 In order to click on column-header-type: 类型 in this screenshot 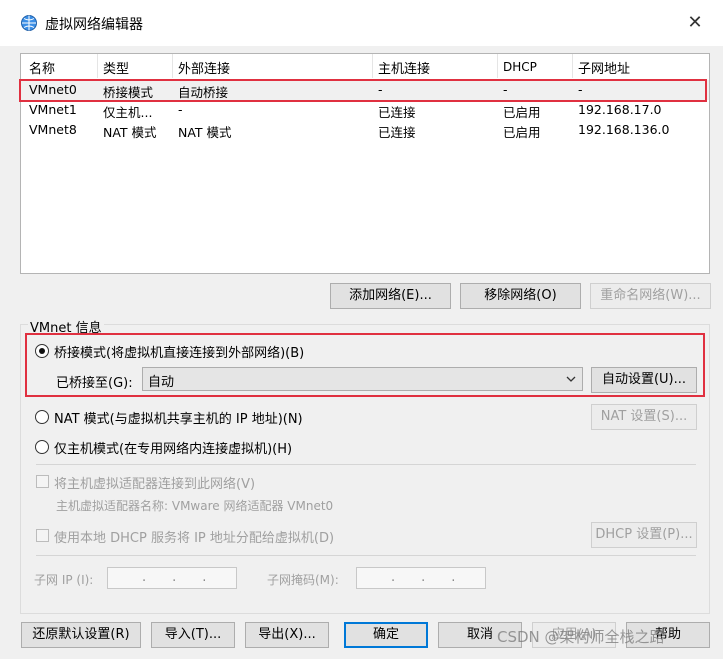, I will do `click(116, 67)`.